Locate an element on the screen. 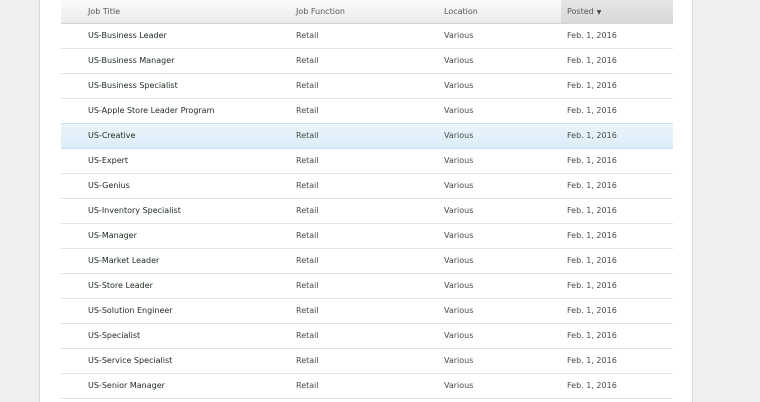  job-title-link: US-Apple Store Leader Program is located at coordinates (151, 111).